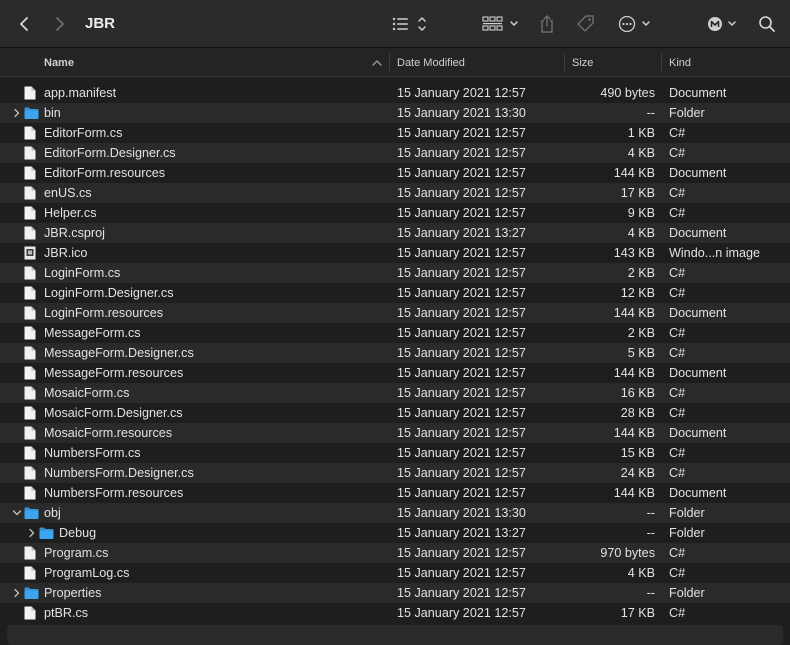 This screenshot has width=790, height=645. I want to click on column-kind: Kind, so click(680, 62).